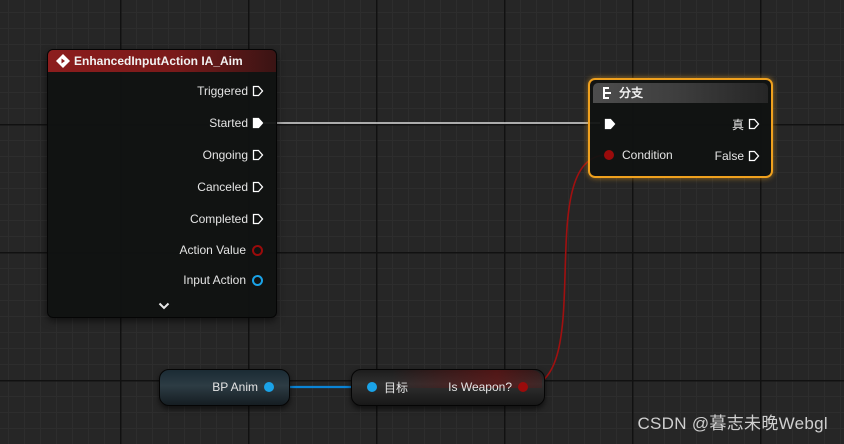 The width and height of the screenshot is (844, 444). I want to click on is-weapon-function-node: 目标 Is Weapon?, so click(448, 387).